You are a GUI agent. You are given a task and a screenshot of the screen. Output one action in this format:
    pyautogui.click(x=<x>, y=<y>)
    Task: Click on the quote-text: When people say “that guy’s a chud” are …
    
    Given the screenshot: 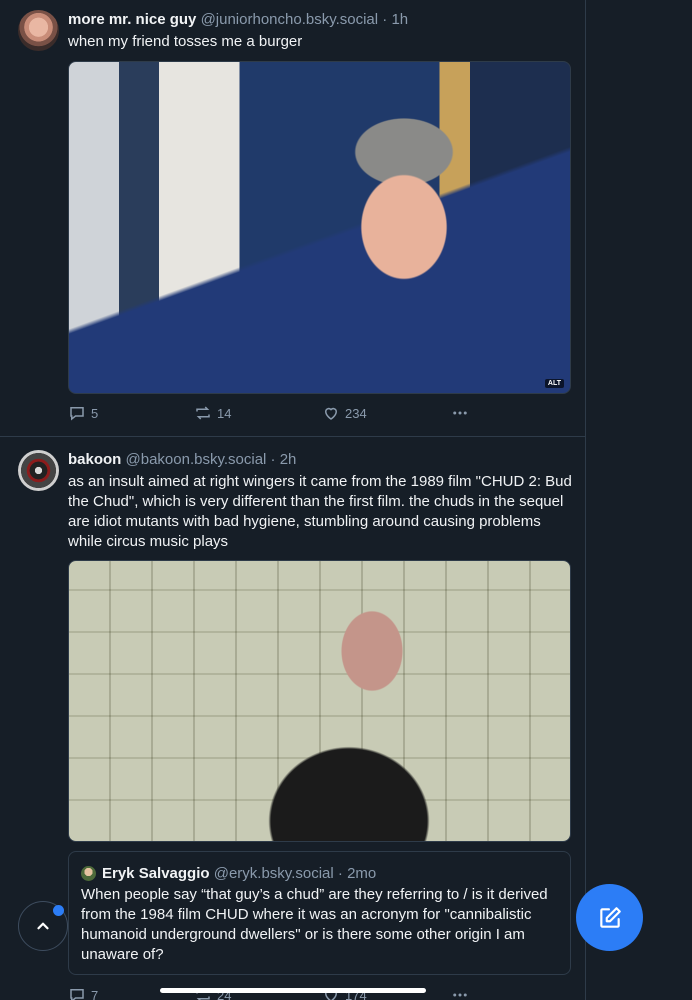 What is the action you would take?
    pyautogui.click(x=314, y=924)
    